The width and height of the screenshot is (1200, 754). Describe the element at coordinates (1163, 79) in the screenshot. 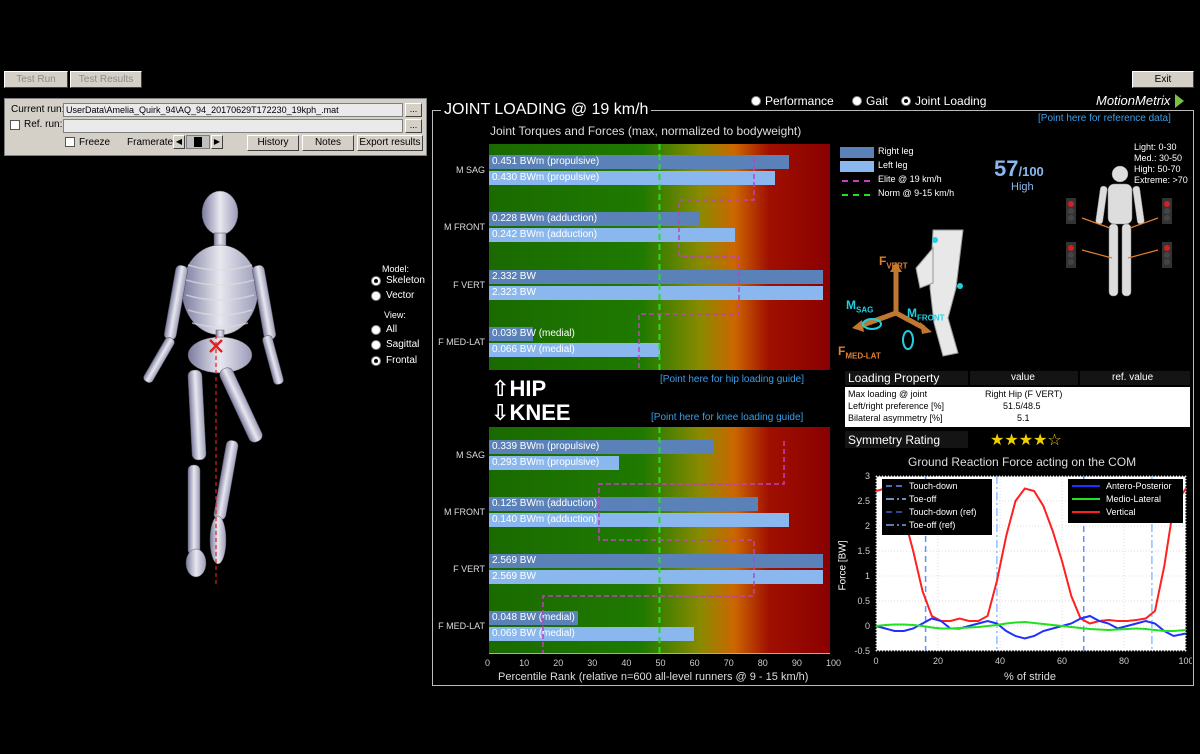

I see `exit-button: Exit` at that location.